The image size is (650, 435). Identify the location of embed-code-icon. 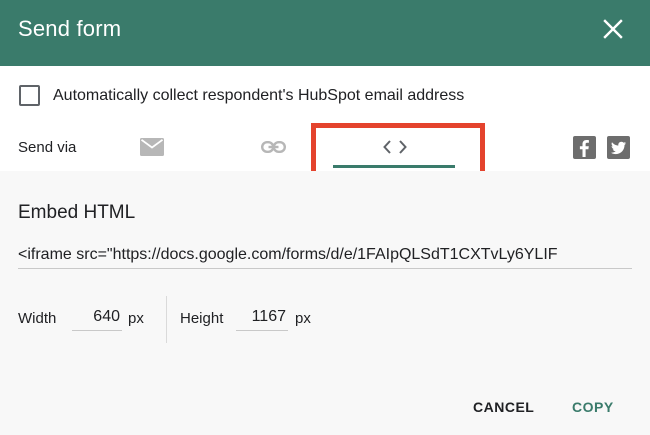
(395, 147).